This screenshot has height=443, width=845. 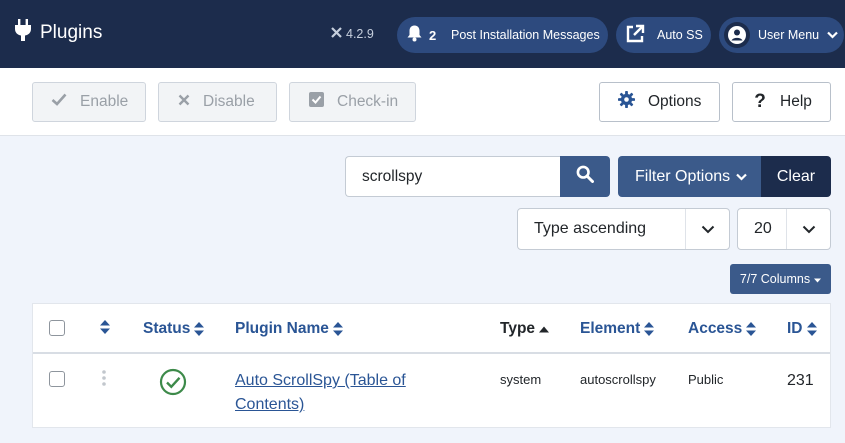 I want to click on plugin-name-link: Auto ScrollSpy (Table of Contents), so click(x=335, y=393).